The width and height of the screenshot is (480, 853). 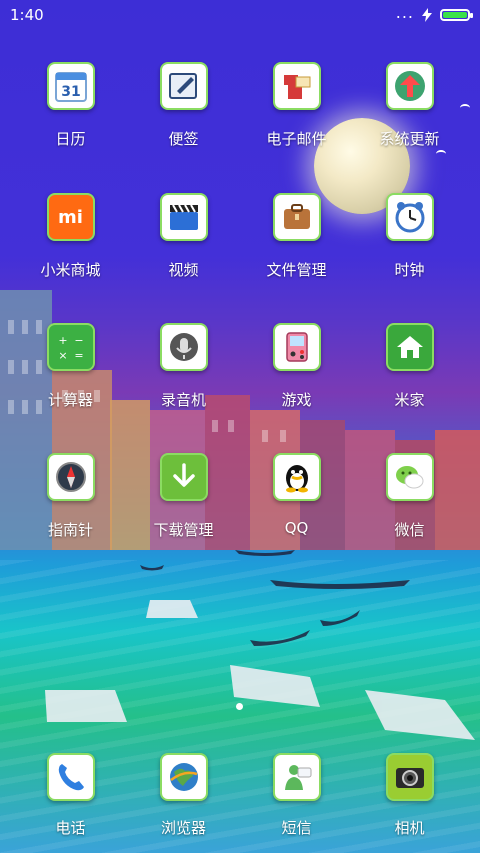 What do you see at coordinates (183, 828) in the screenshot?
I see `app-label: 浏览器` at bounding box center [183, 828].